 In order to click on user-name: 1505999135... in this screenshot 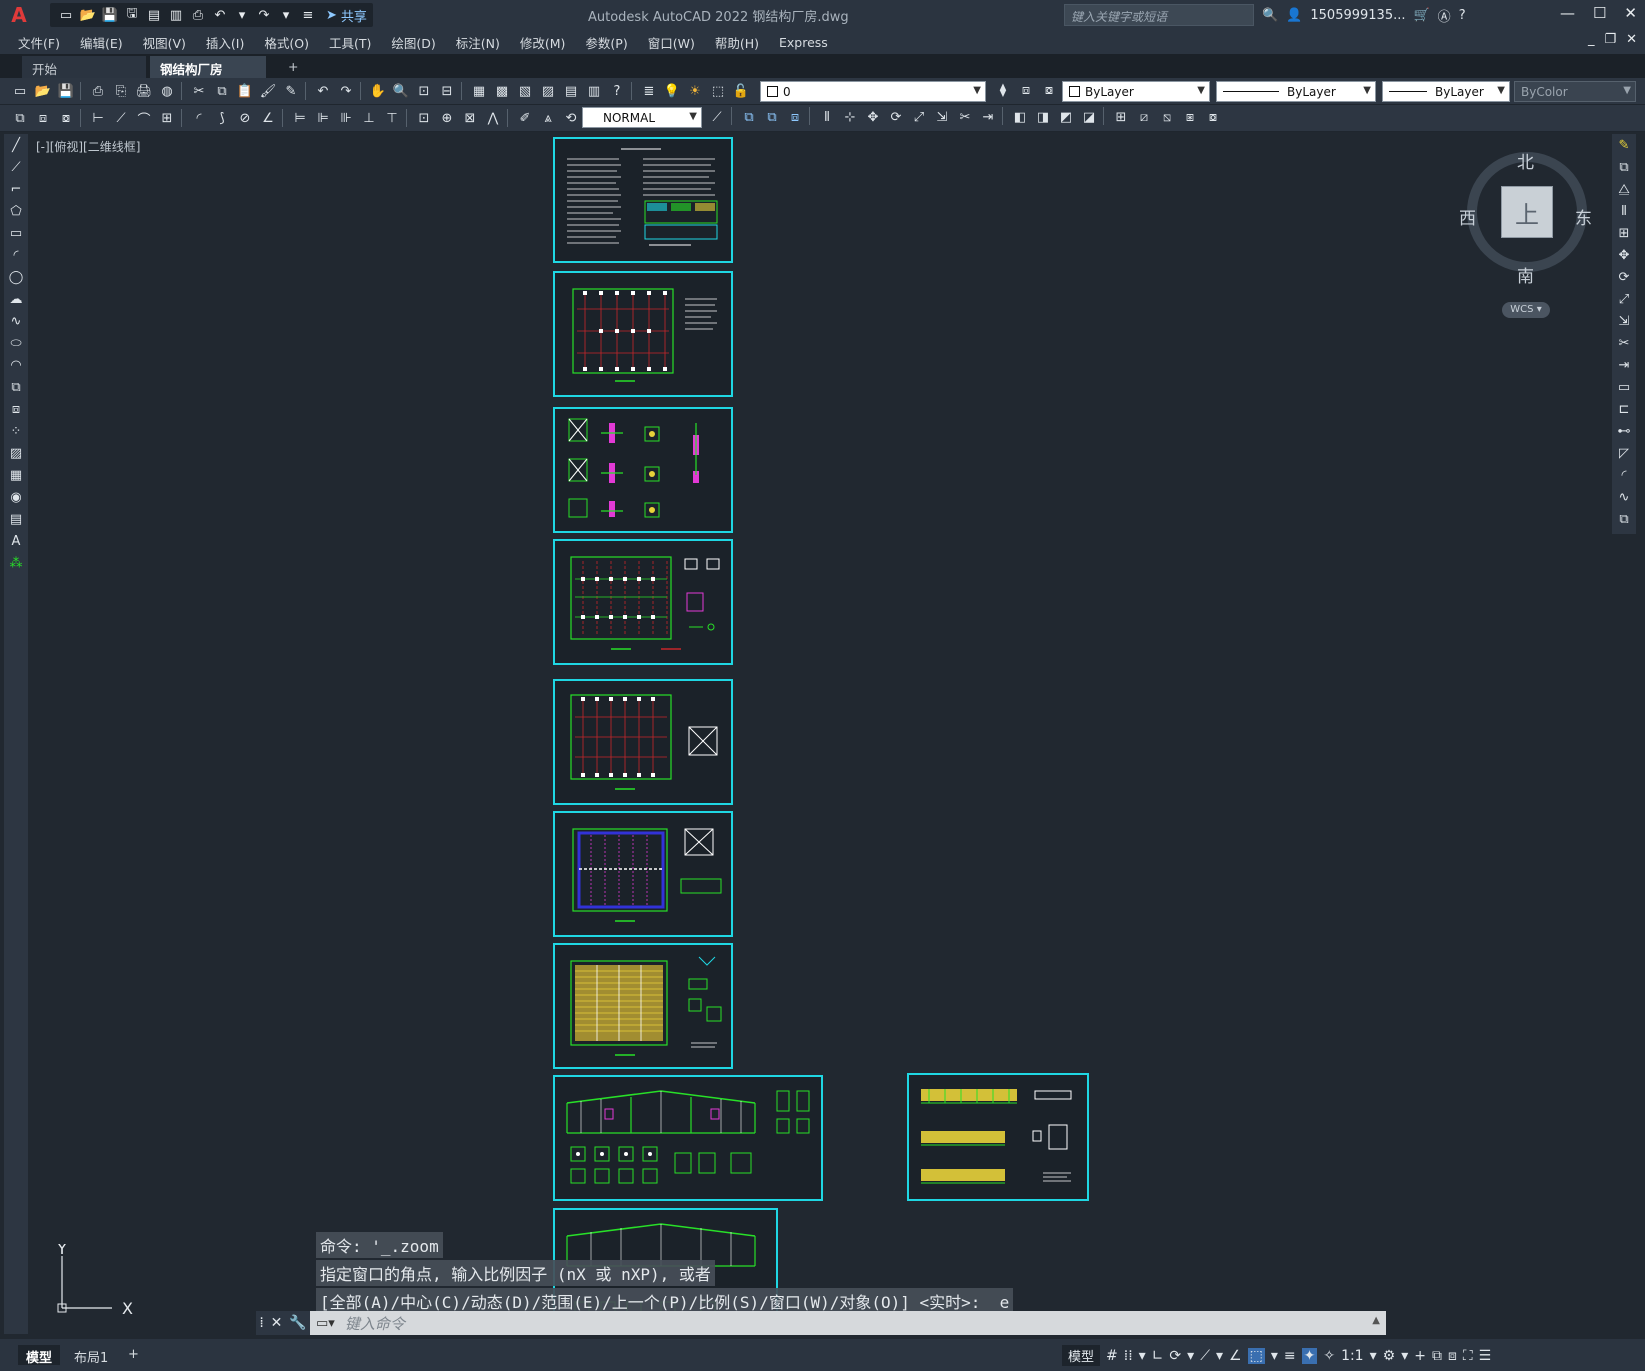, I will do `click(1357, 15)`.